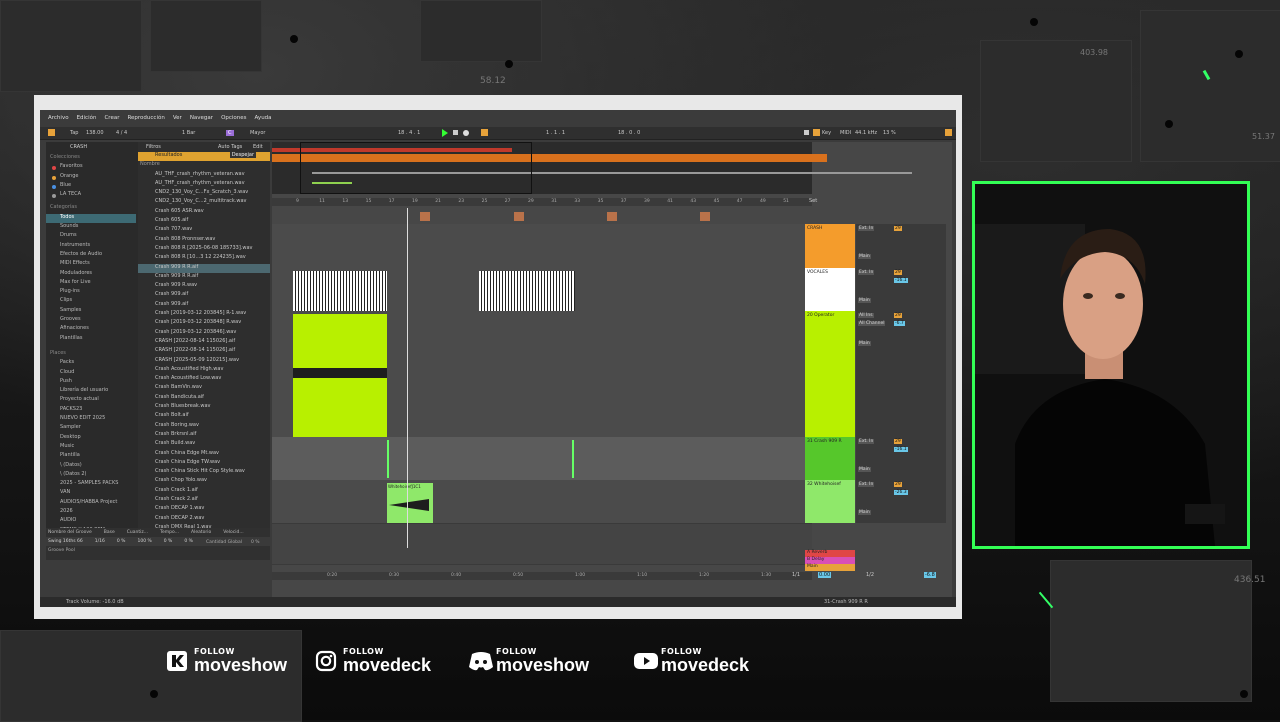 This screenshot has width=1280, height=722. I want to click on track-name: 20 Operator, so click(830, 315).